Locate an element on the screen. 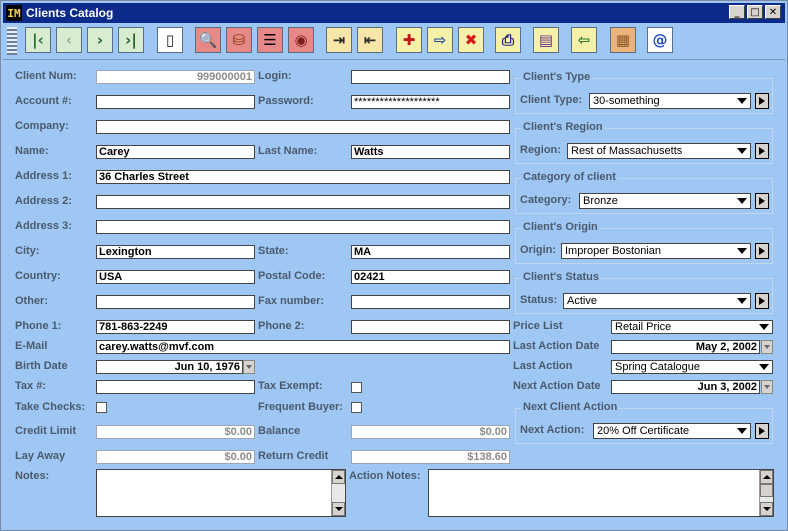  toolbar: |‹ ‹ › ›| ▯ 🔍 ⛁ ☰ ◉ ⇥ ⇤ ✚ ⇨ ✖ ⎙ ▤ ⇦ ▦ @ is located at coordinates (394, 41).